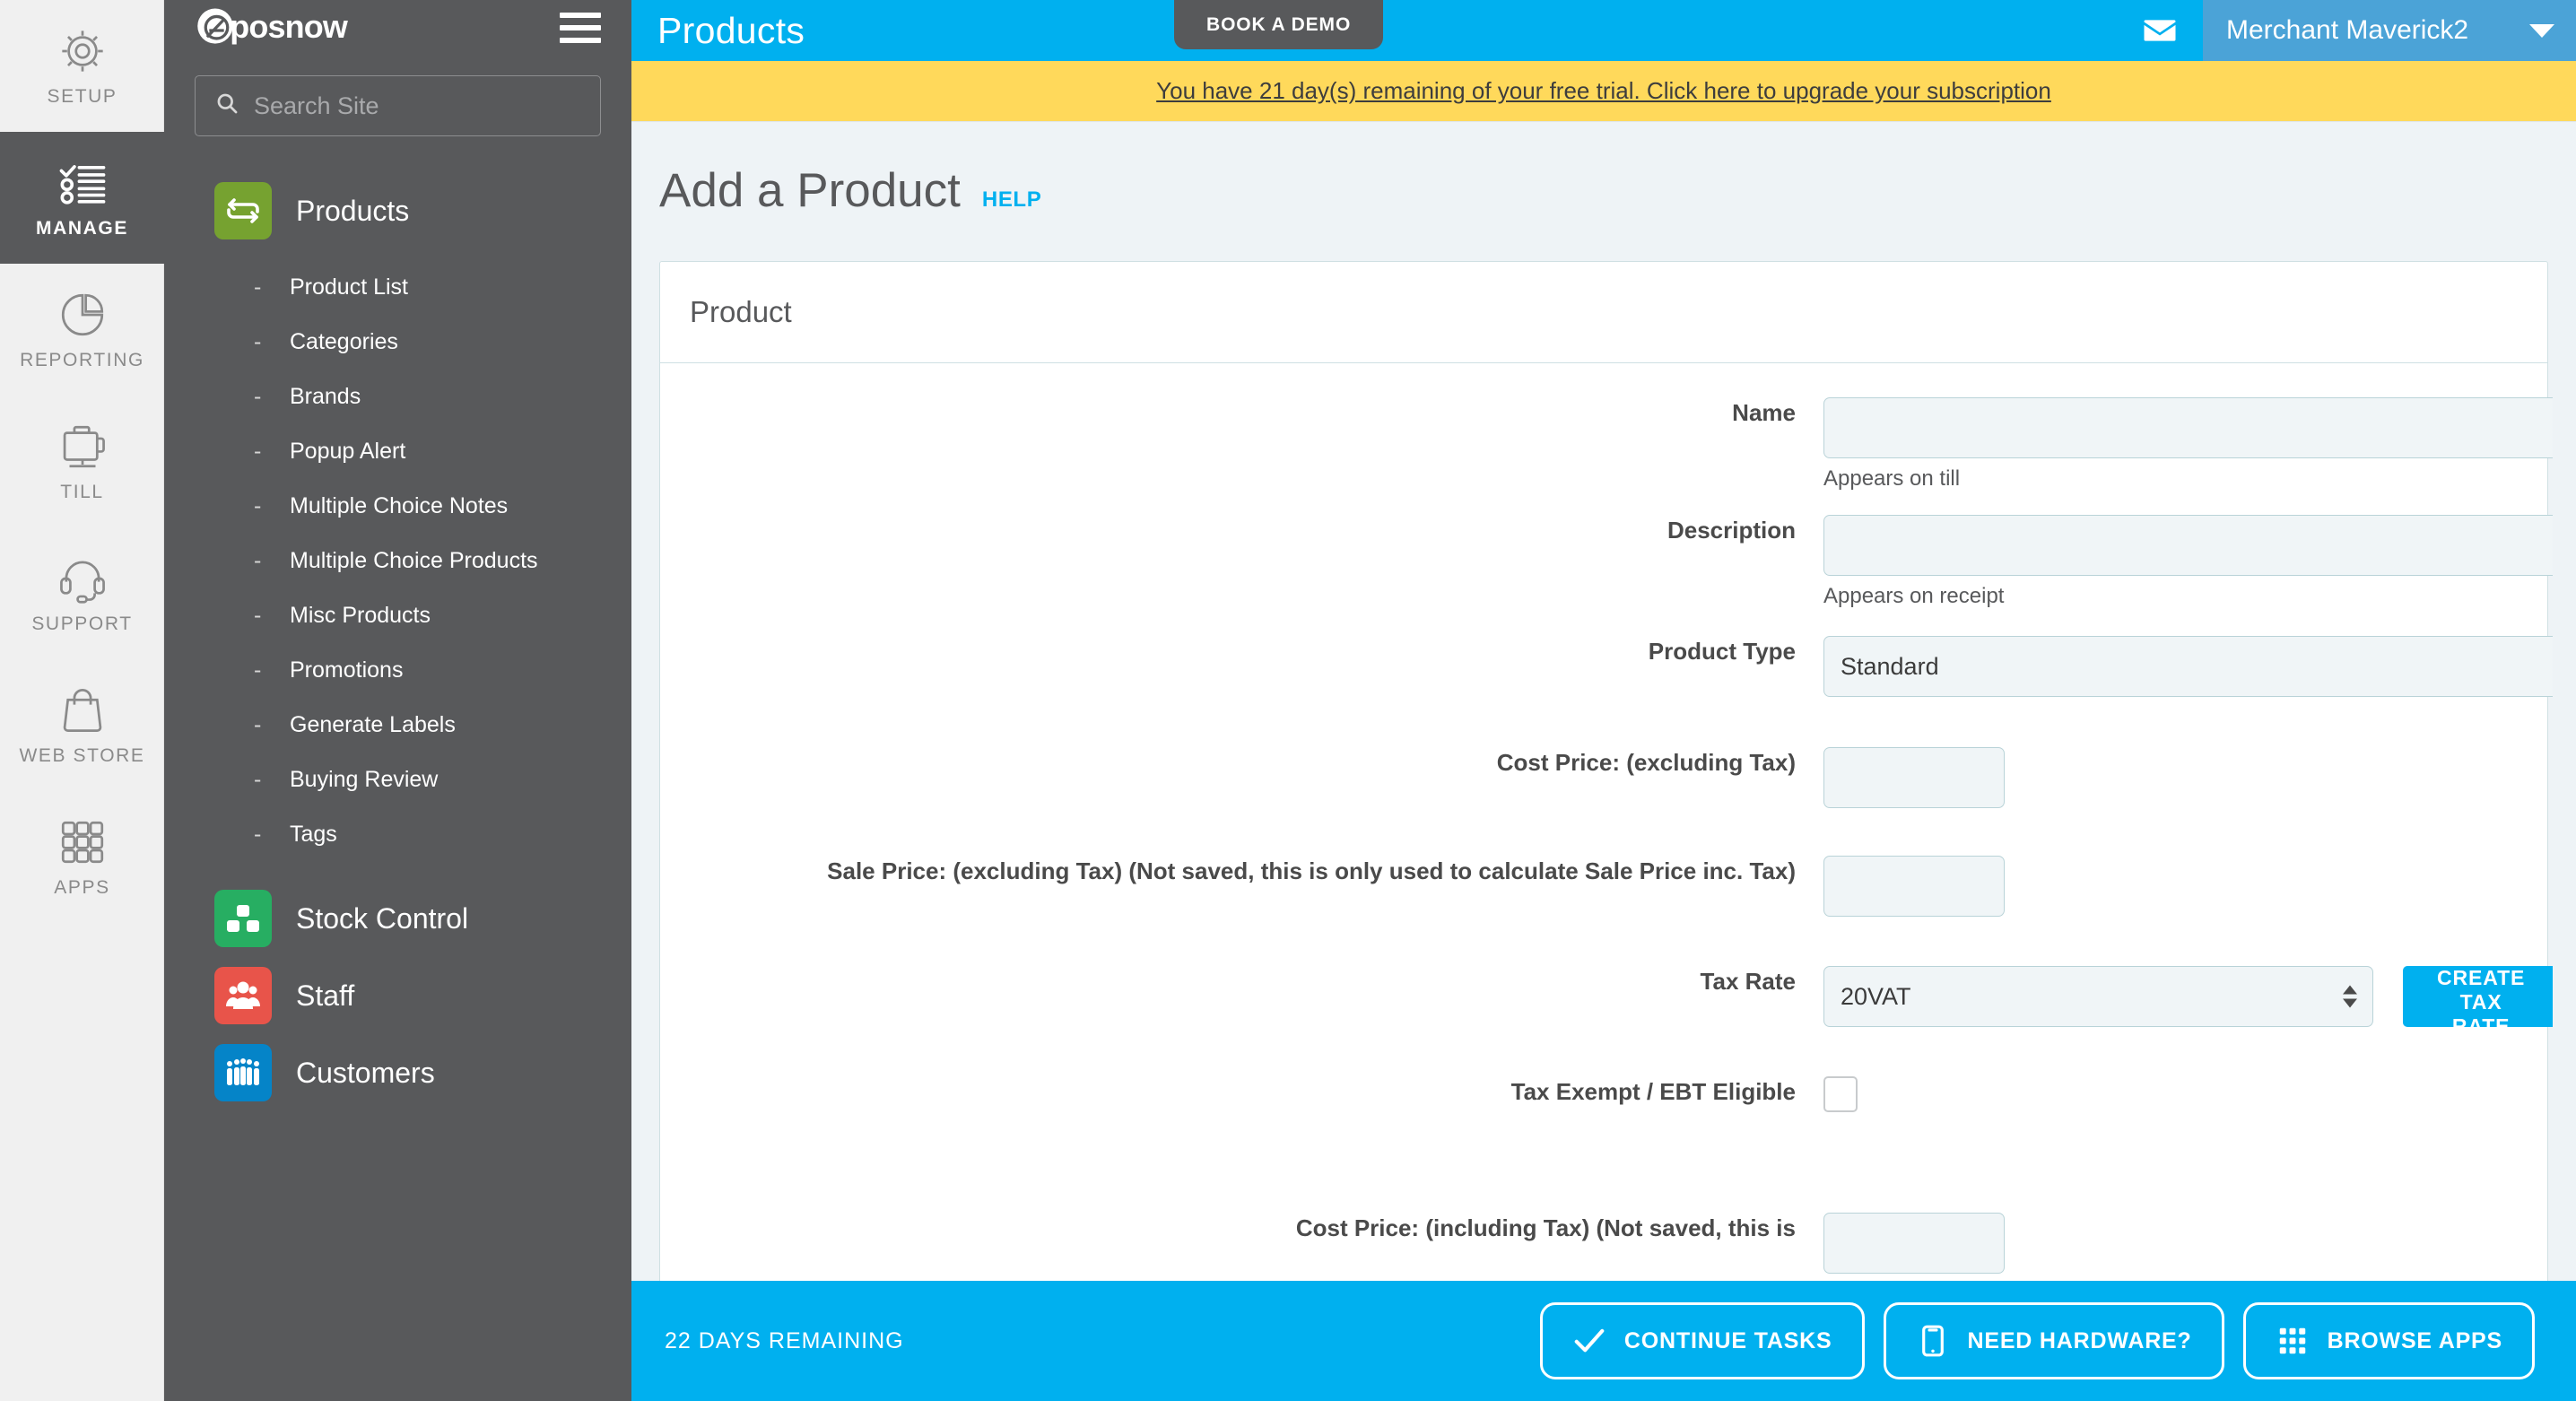 This screenshot has width=2576, height=1401. I want to click on page-header: Add a Product HELP, so click(1603, 170).